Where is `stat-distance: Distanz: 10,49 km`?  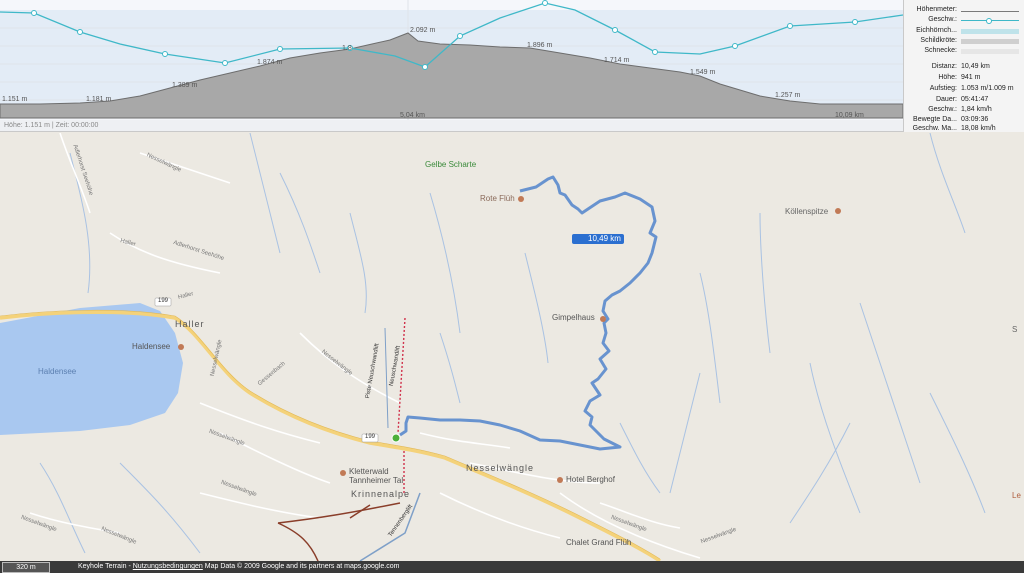 stat-distance: Distanz: 10,49 km is located at coordinates (964, 68).